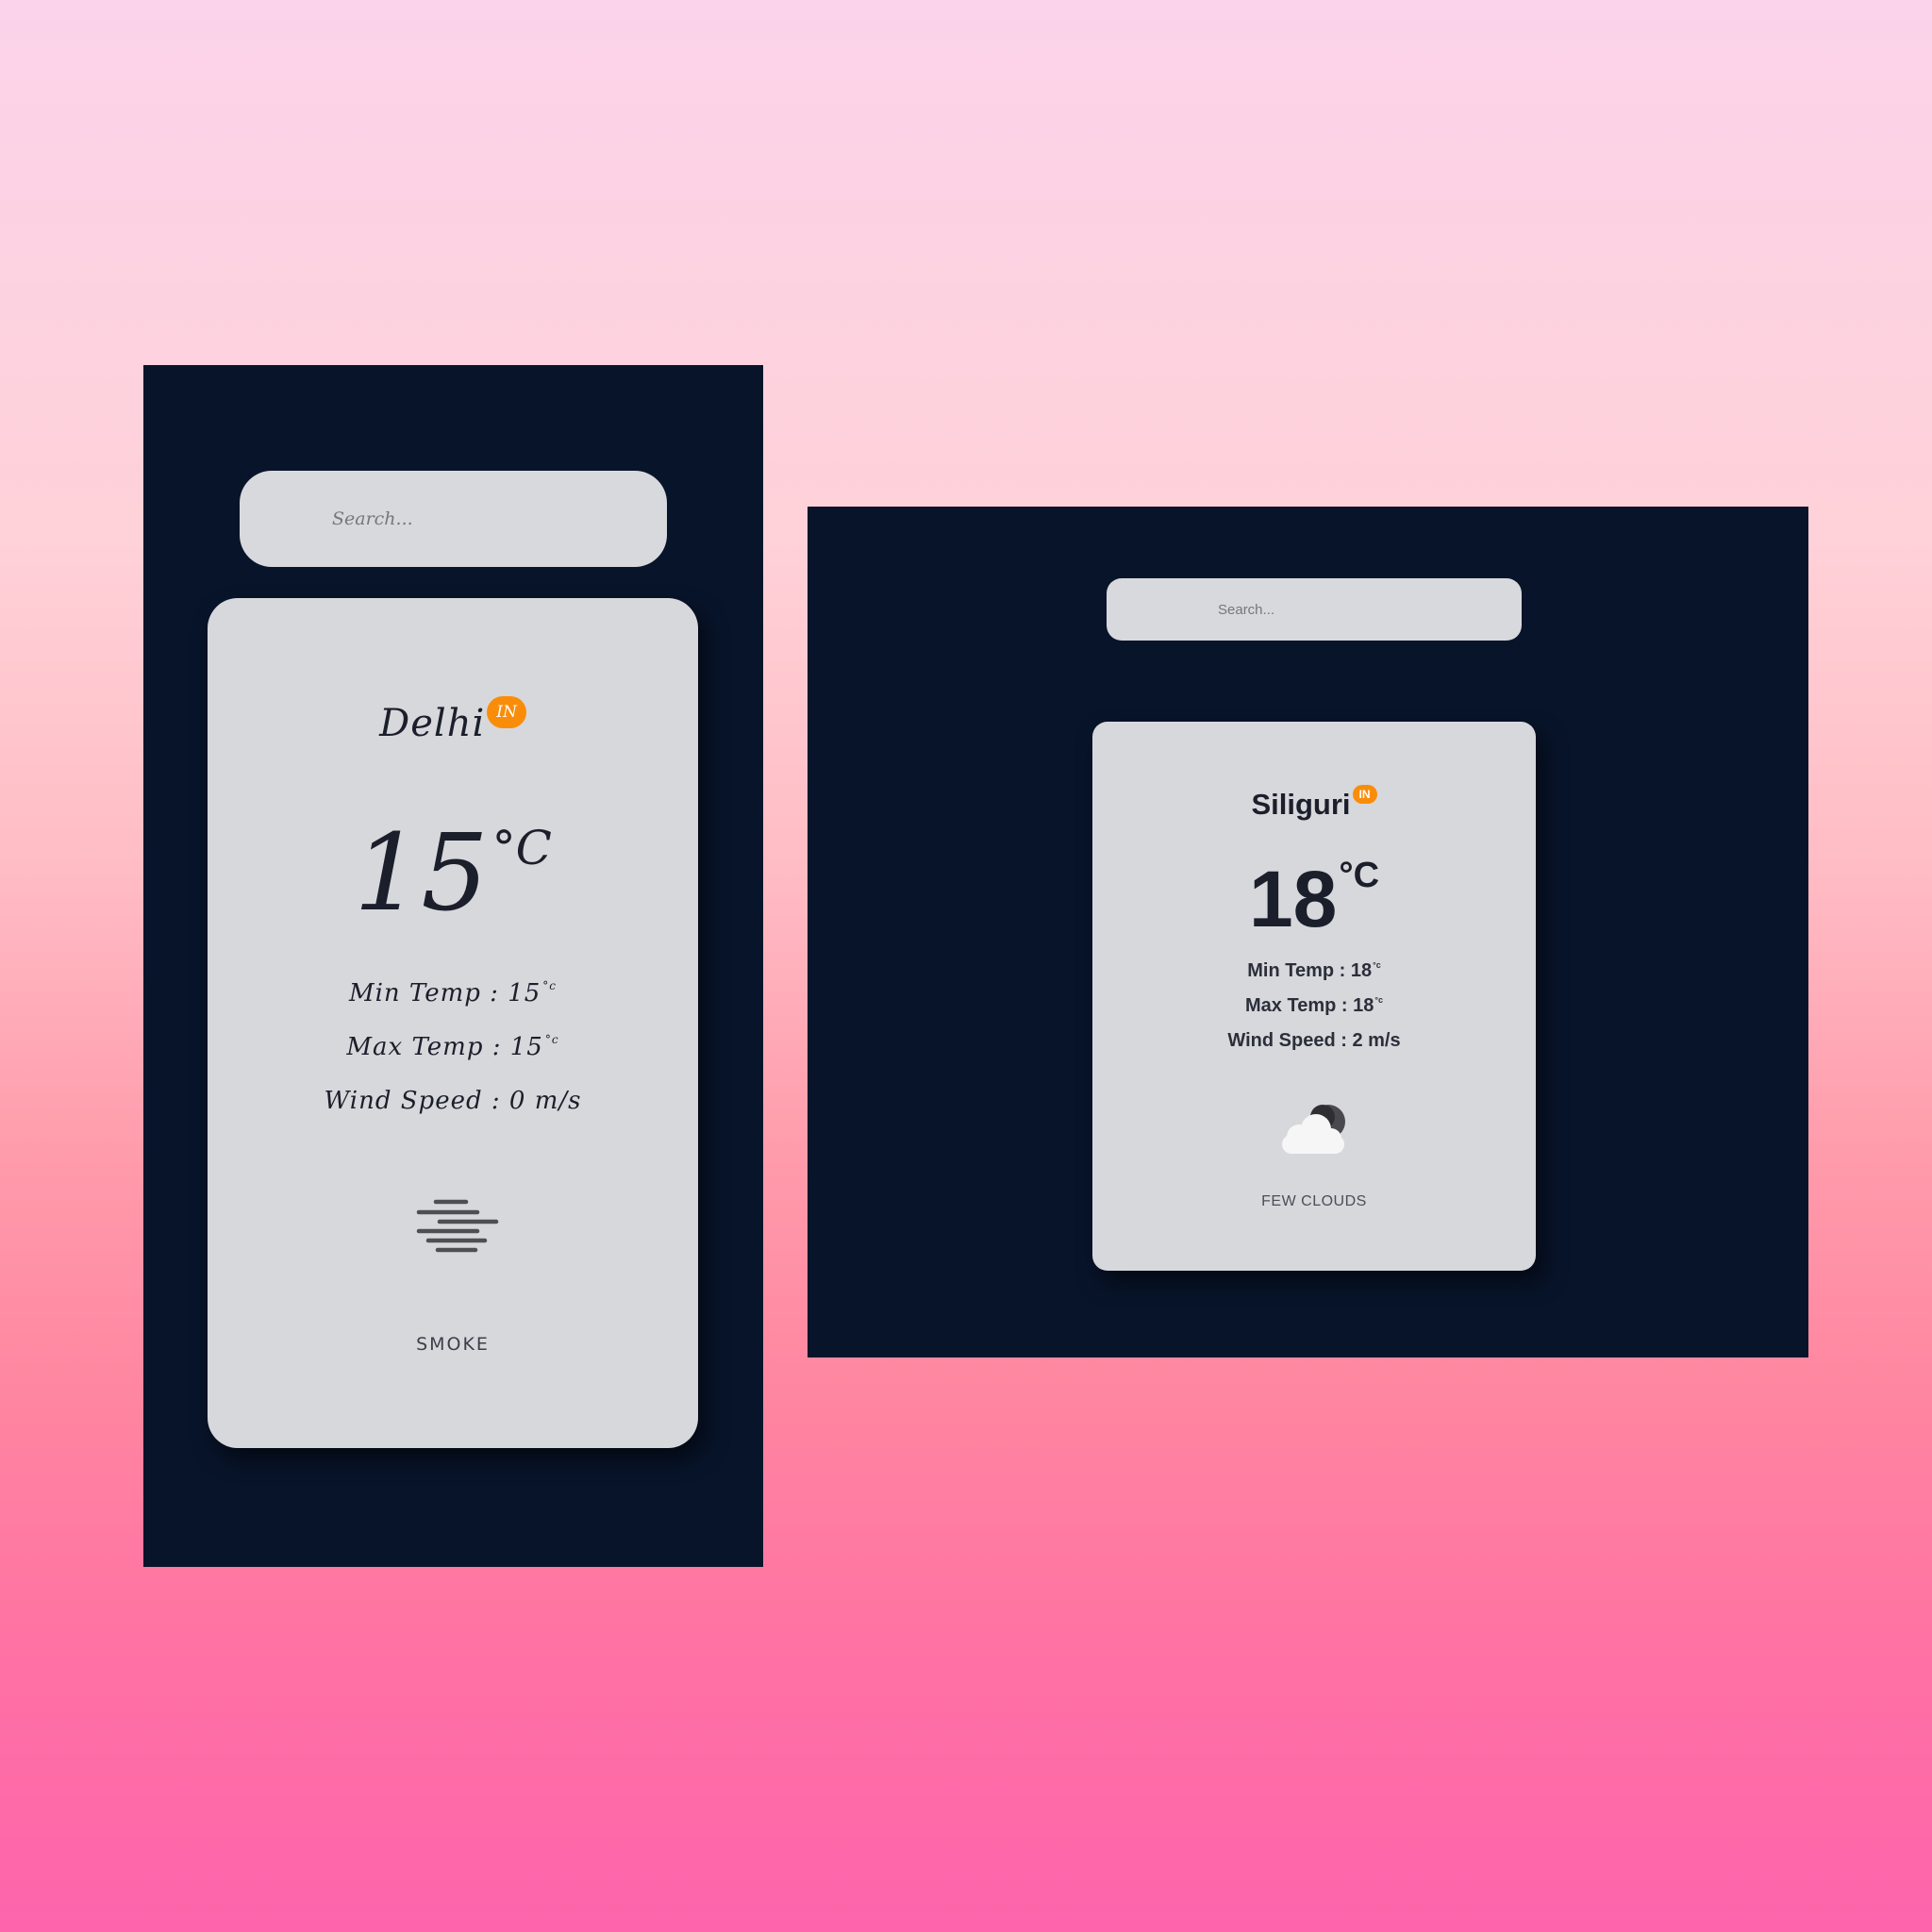  I want to click on max-temp-line: Max Temp : 18°c, so click(1314, 1006).